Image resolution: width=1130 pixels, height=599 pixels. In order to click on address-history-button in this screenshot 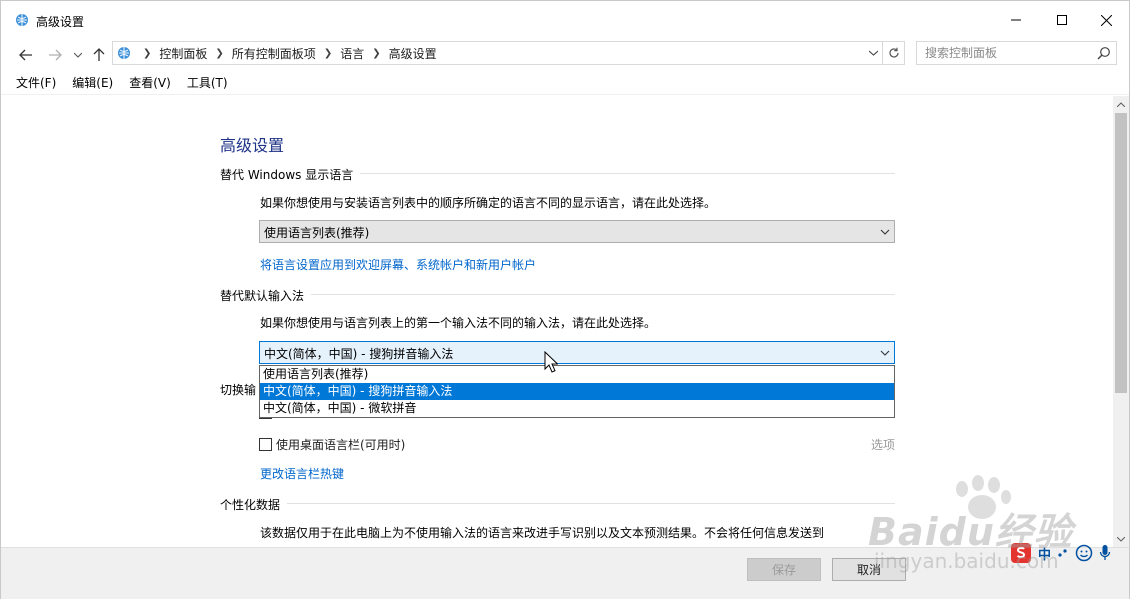, I will do `click(873, 53)`.